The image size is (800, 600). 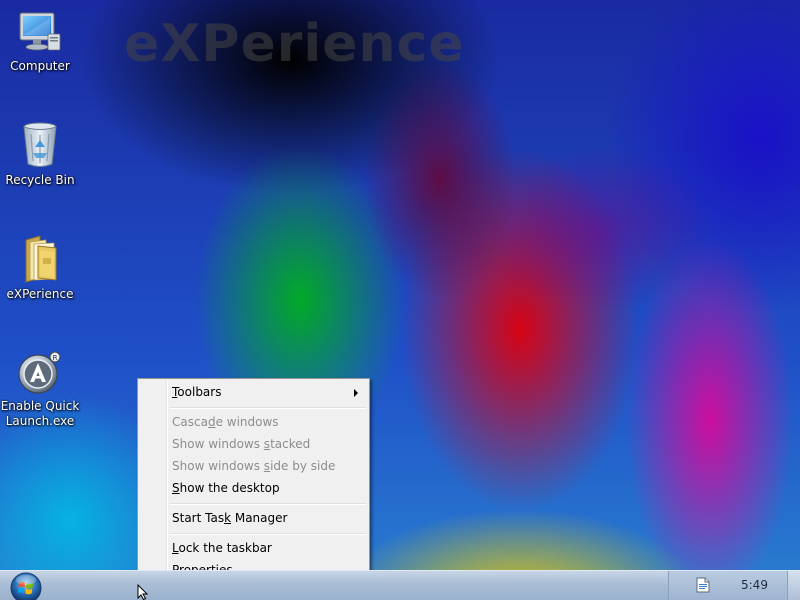 What do you see at coordinates (40, 406) in the screenshot?
I see `desktop-icon-label: Enable Quick` at bounding box center [40, 406].